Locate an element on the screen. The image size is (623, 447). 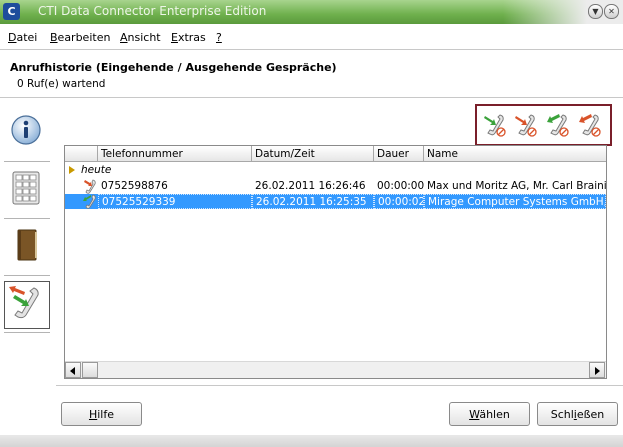
group-header-today: heute is located at coordinates (90, 171).